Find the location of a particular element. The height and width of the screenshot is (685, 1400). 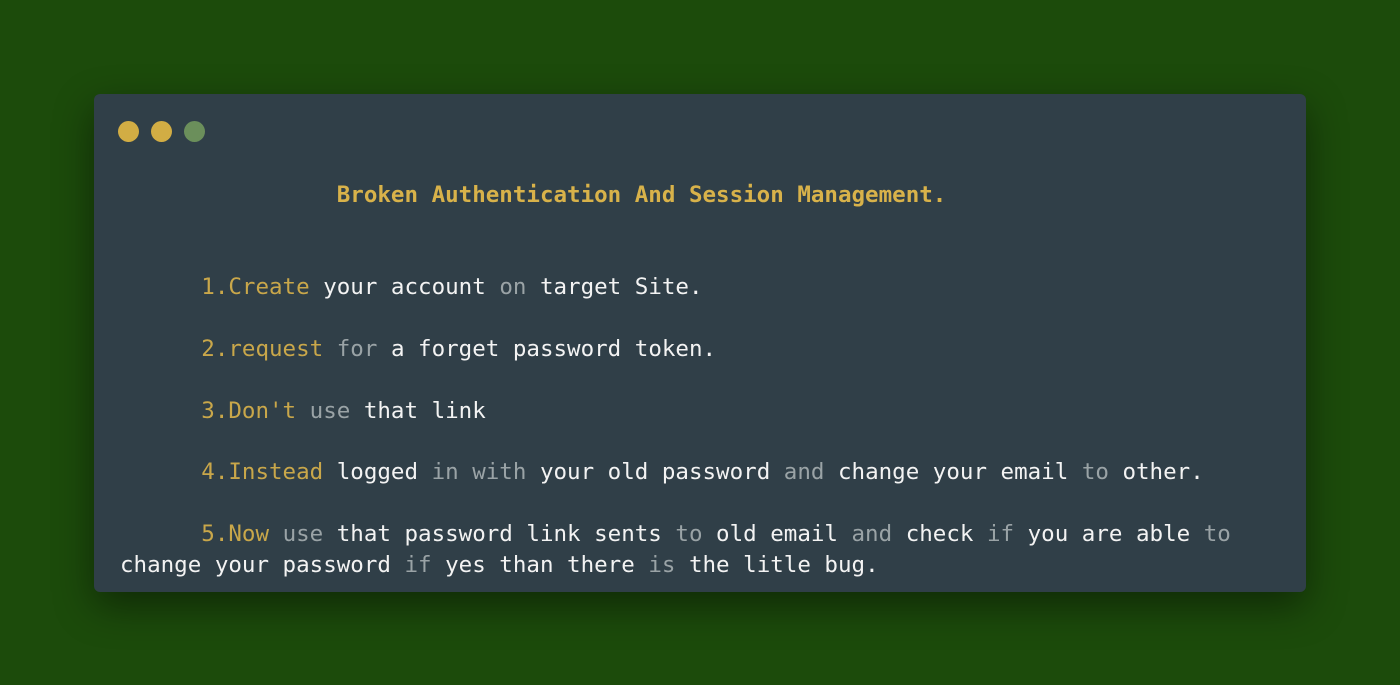

step-2: 2.request for a forget password token. is located at coordinates (459, 348).